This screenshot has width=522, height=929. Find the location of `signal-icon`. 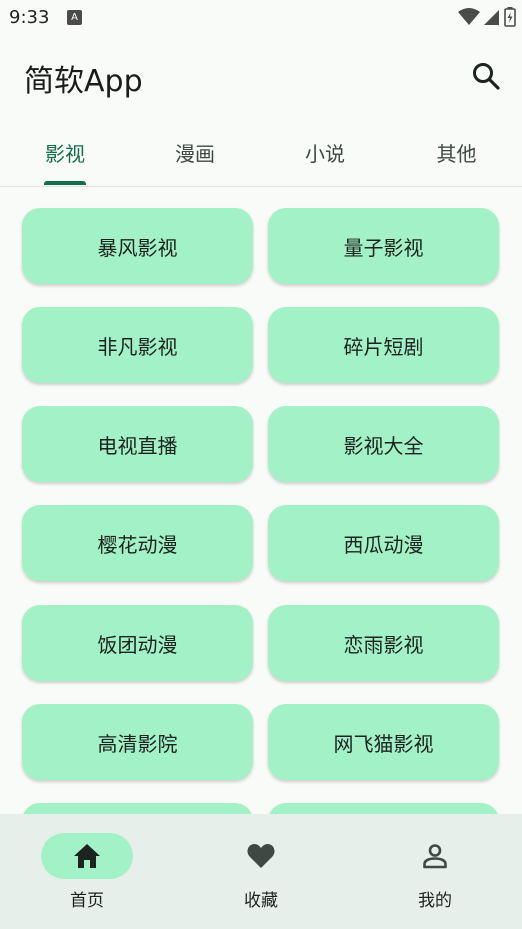

signal-icon is located at coordinates (491, 17).